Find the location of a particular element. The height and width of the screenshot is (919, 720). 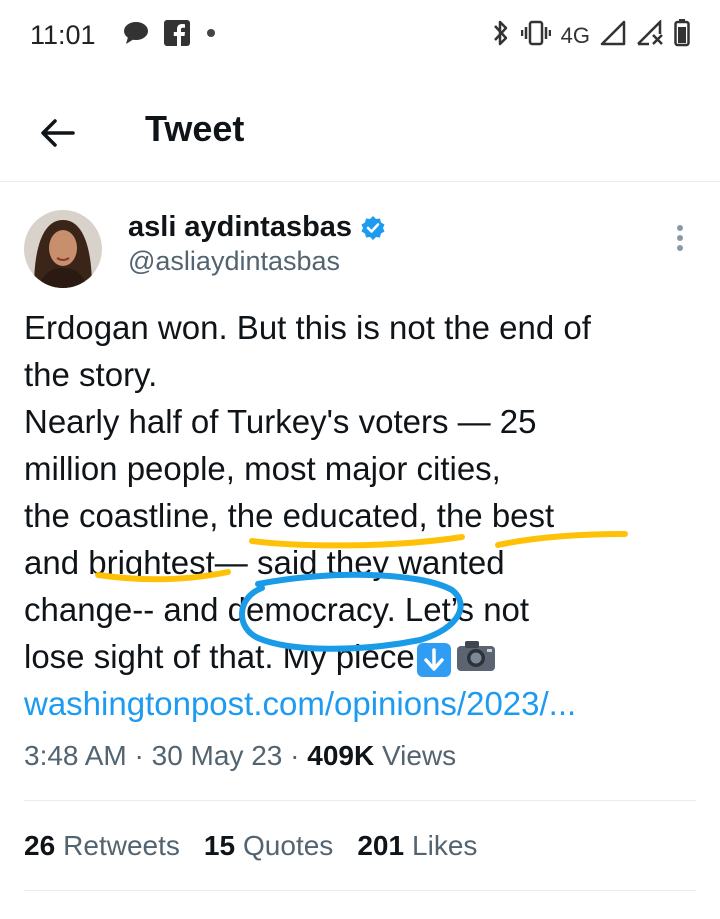

top-app-bar: Tweet is located at coordinates (360, 135).